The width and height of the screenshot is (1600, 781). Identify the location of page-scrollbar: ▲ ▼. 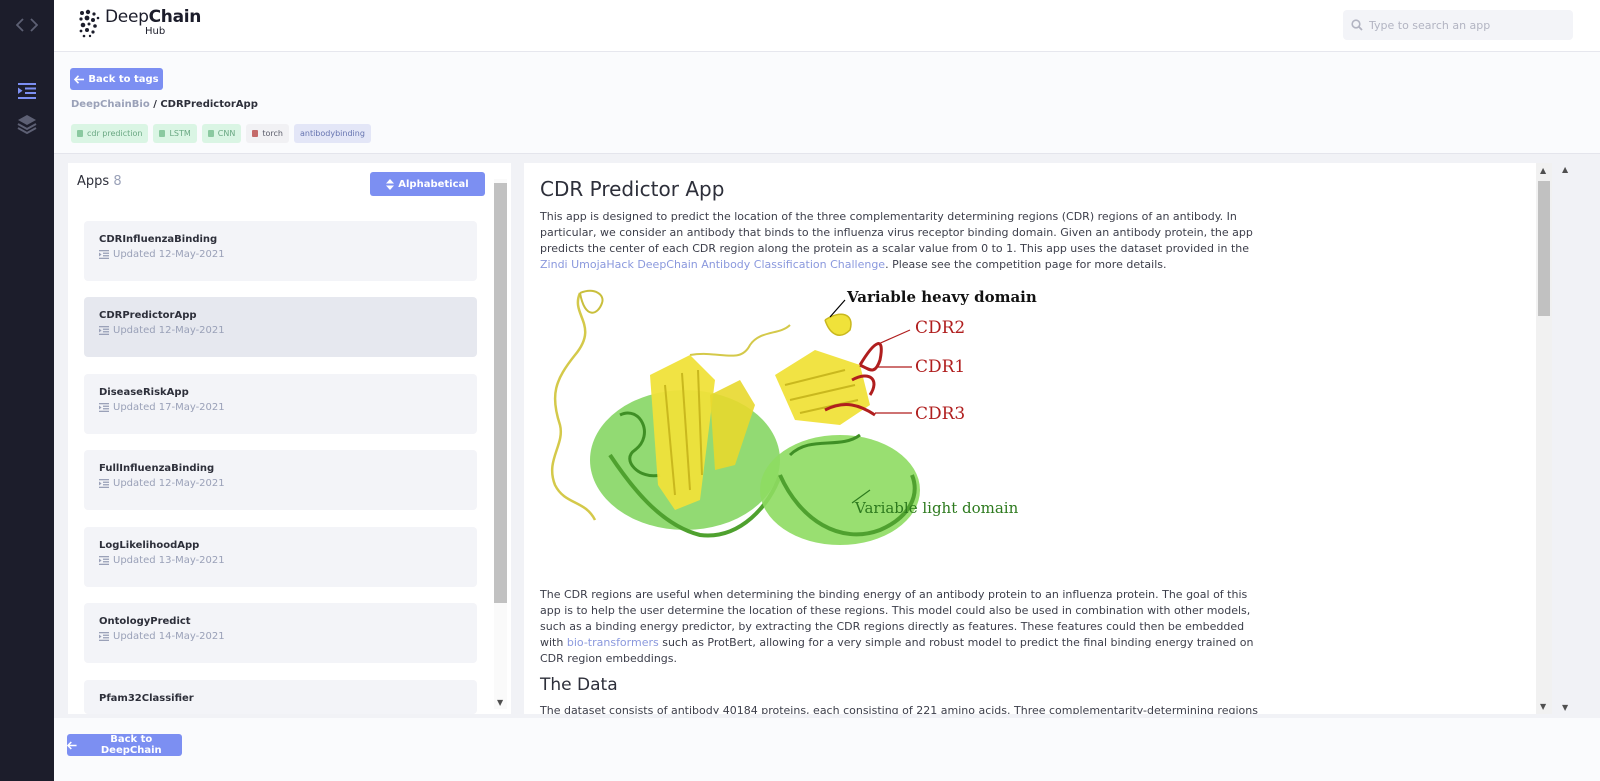
(1567, 438).